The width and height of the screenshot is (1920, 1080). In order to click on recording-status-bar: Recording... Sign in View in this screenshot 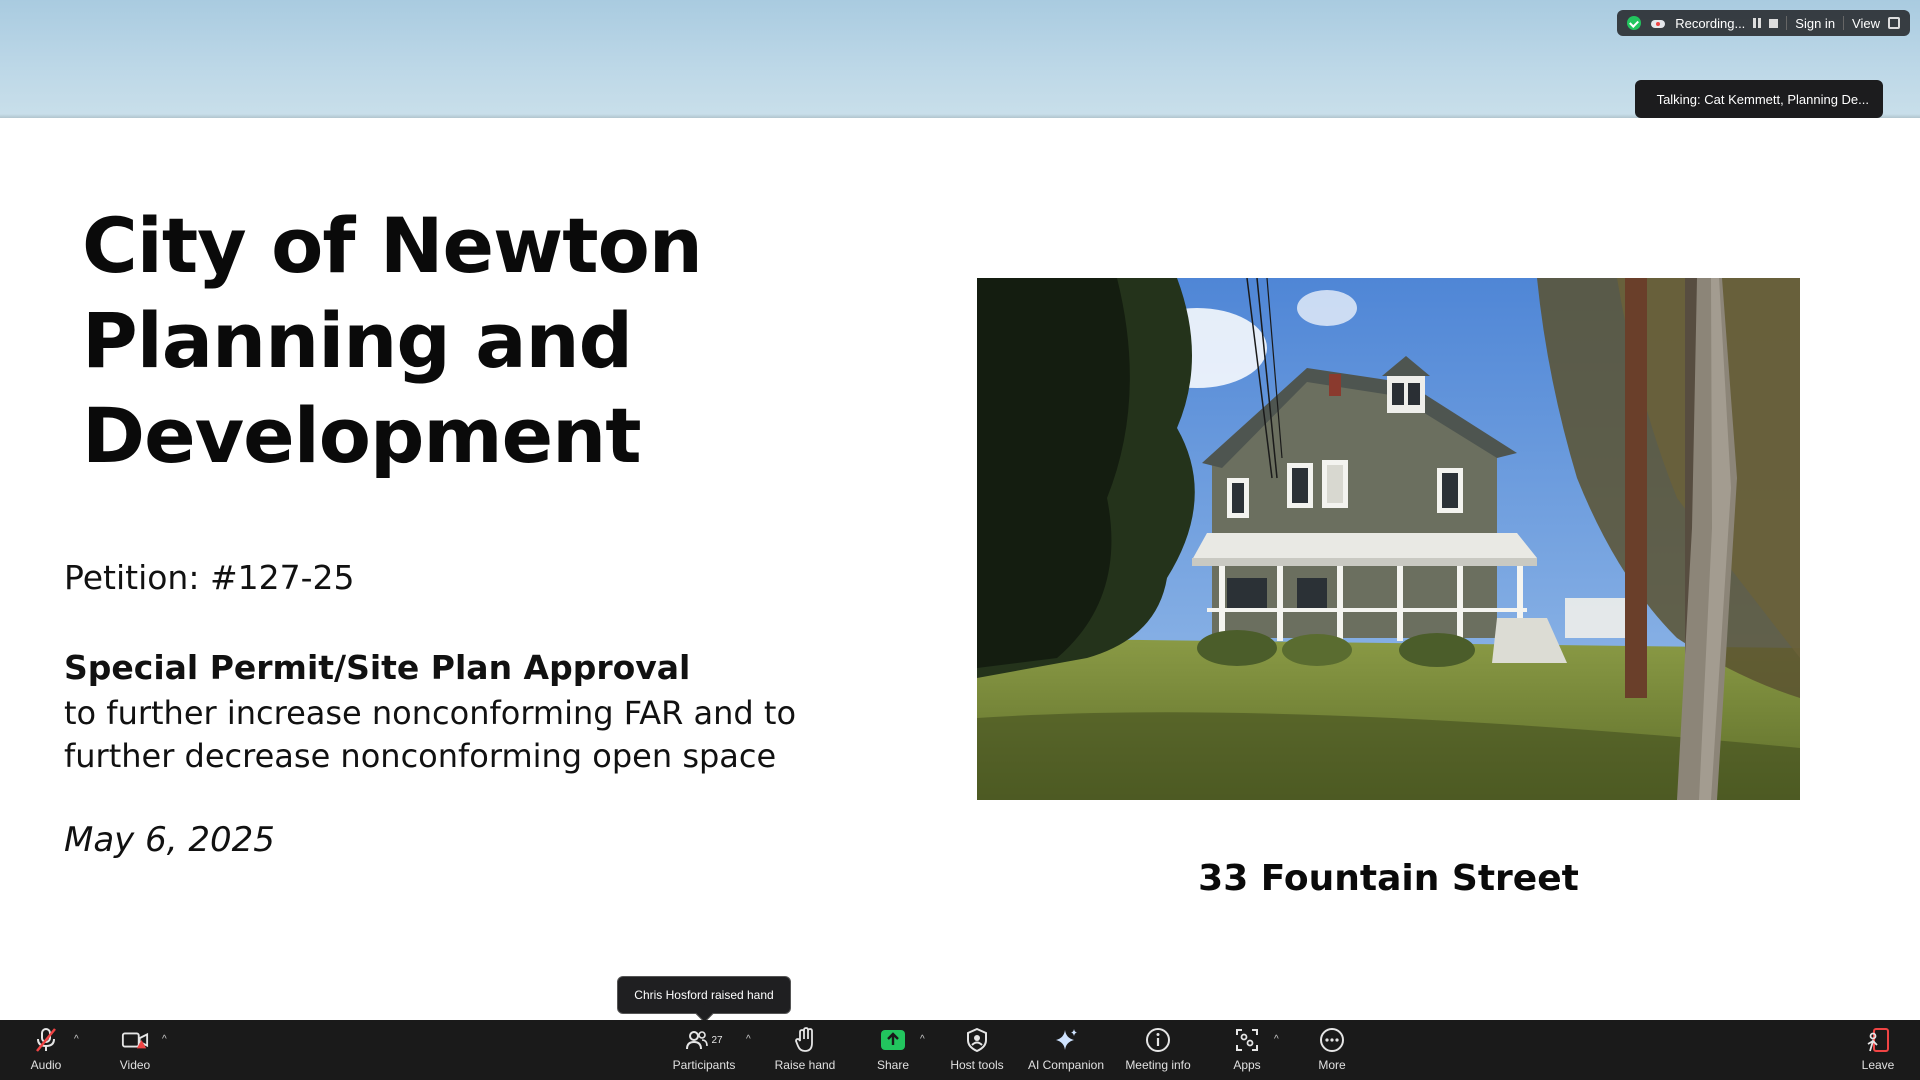, I will do `click(1763, 23)`.